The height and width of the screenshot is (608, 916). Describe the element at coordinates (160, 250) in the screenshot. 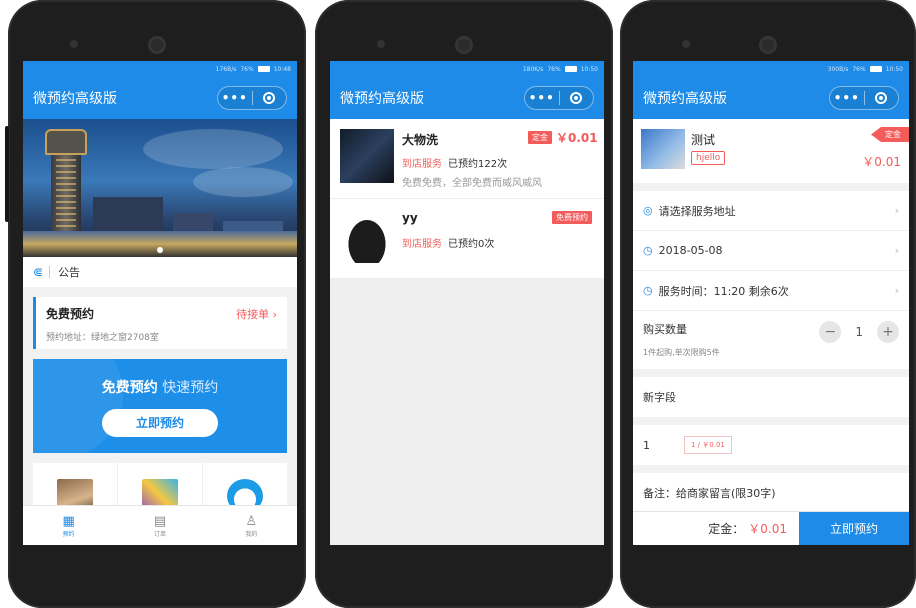

I see `banner-pager-dot` at that location.